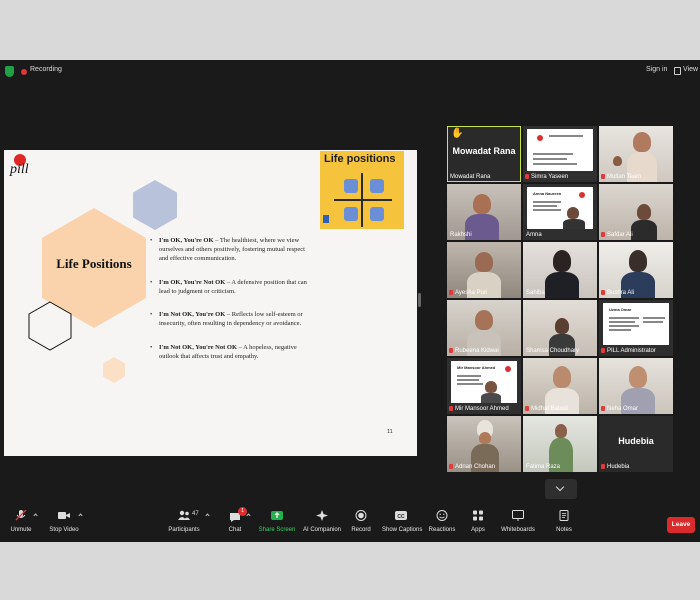 The width and height of the screenshot is (700, 600). I want to click on participant-name: Adnan Chohan, so click(475, 467).